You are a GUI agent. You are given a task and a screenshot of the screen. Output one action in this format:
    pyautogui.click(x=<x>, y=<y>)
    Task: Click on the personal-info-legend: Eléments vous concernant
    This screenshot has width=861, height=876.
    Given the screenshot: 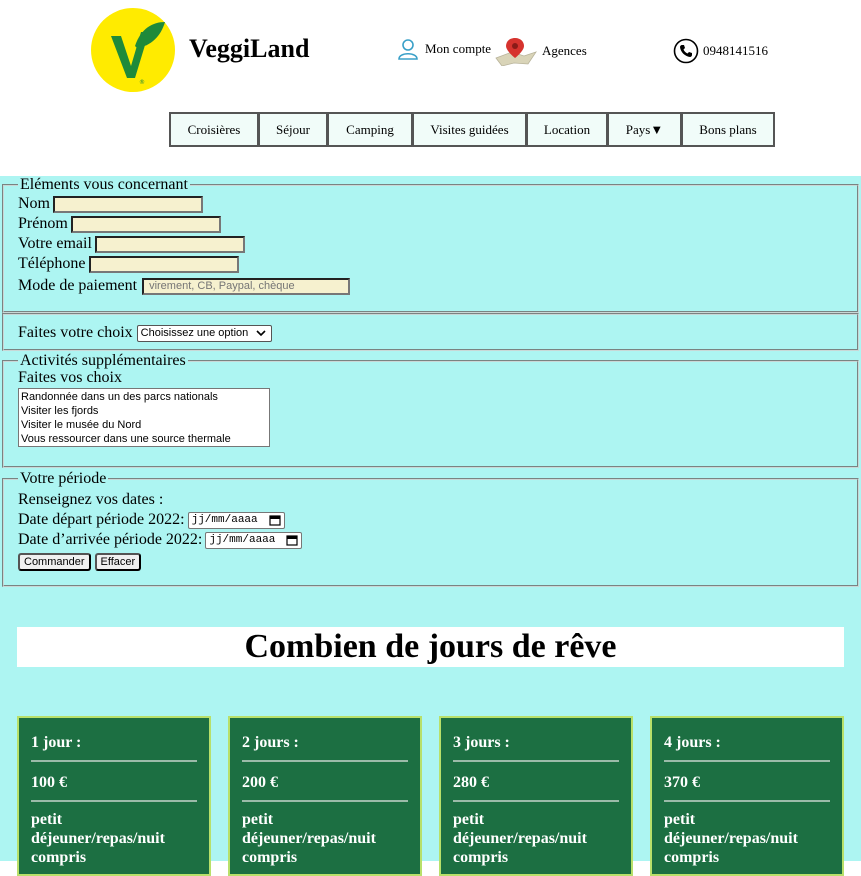 What is the action you would take?
    pyautogui.click(x=104, y=184)
    